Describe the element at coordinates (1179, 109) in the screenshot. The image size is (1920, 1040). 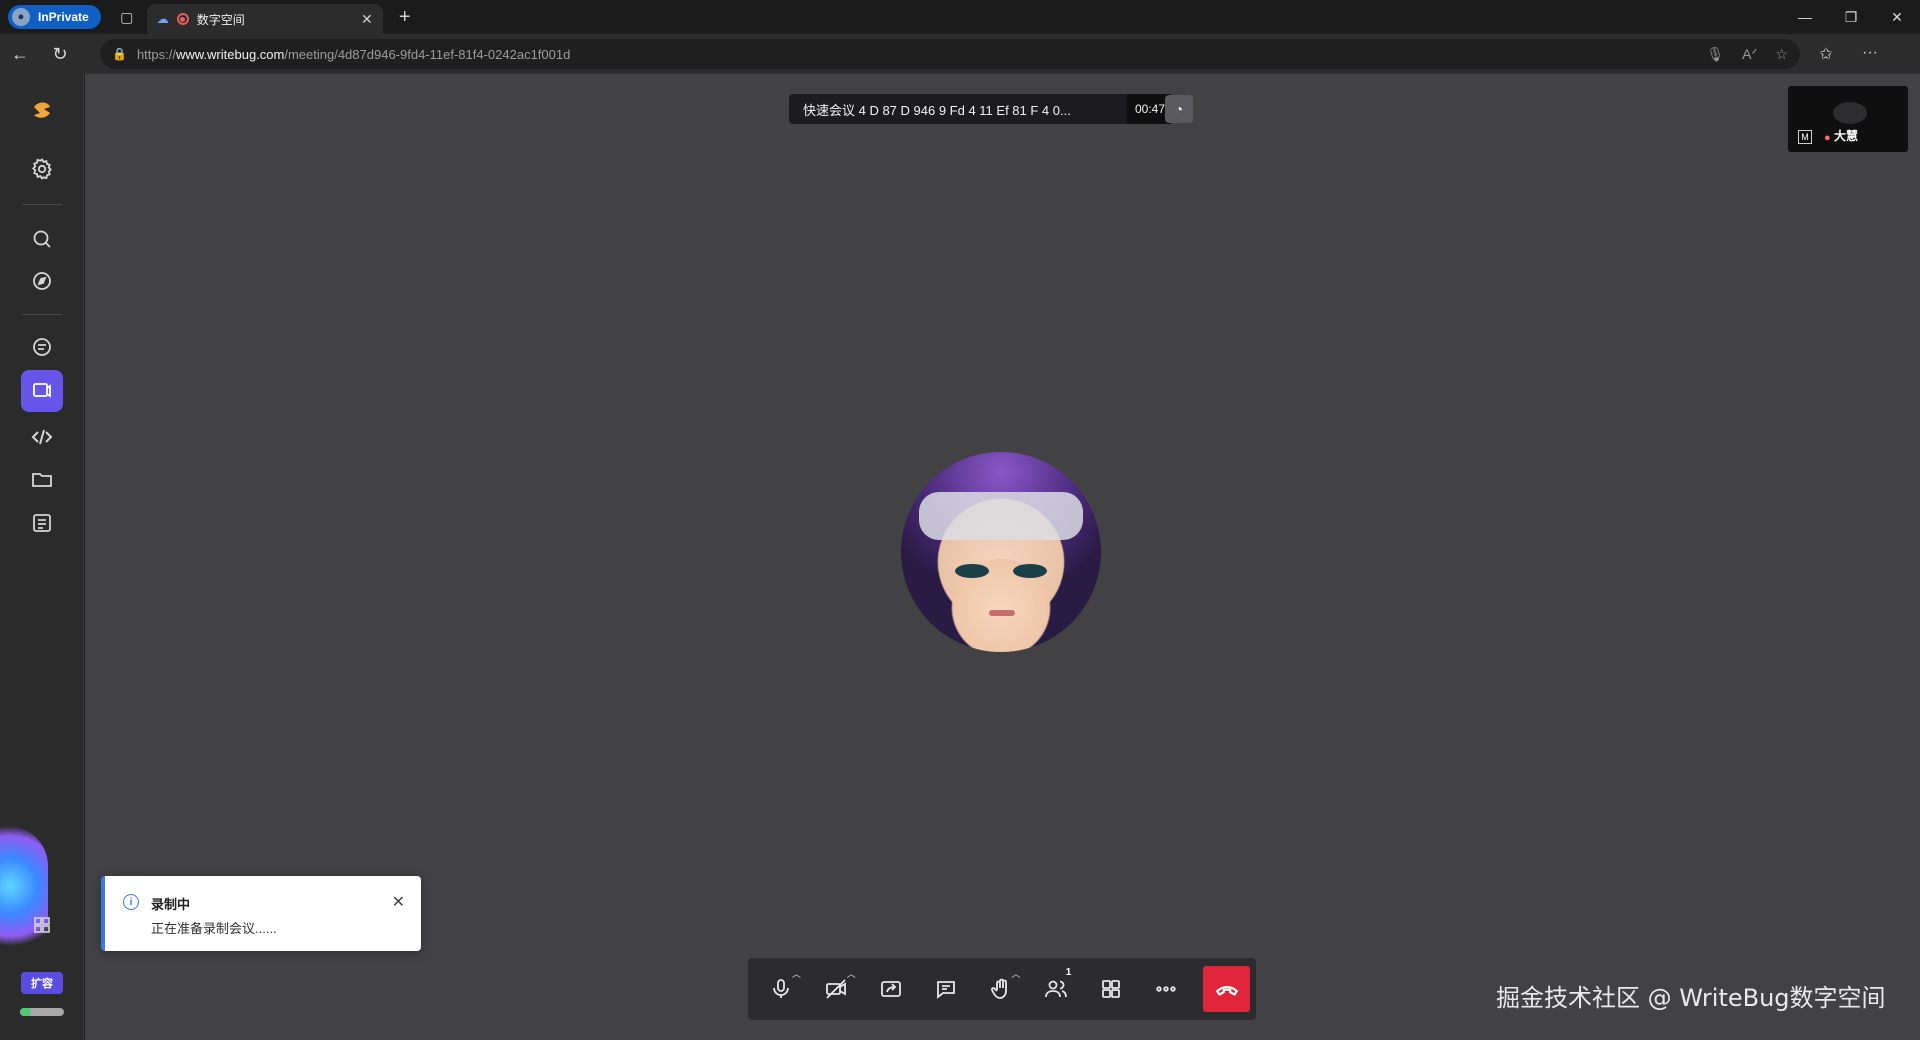
I see `network-status-icon: ◔` at that location.